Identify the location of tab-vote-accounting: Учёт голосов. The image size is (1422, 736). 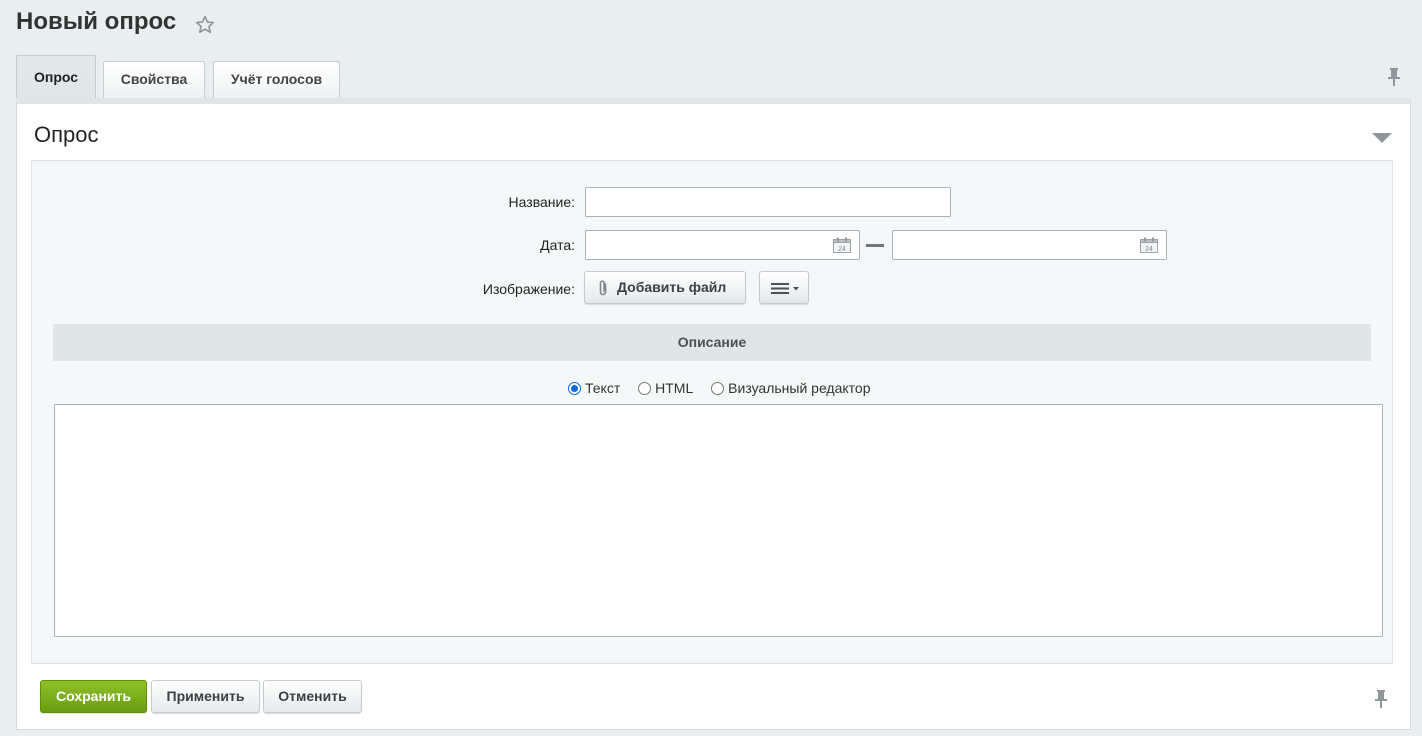
(276, 79).